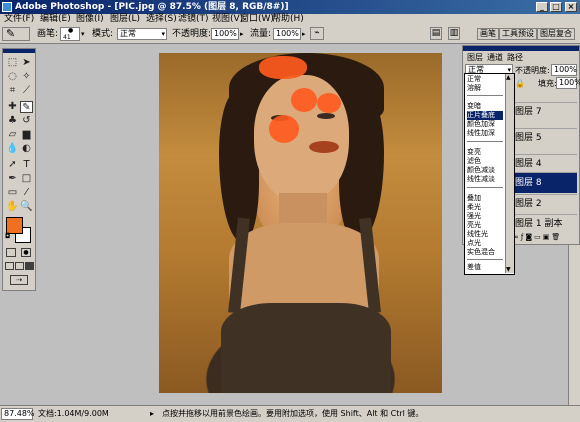 This screenshot has height=422, width=580. Describe the element at coordinates (485, 88) in the screenshot. I see `blend-option: 溶解` at that location.